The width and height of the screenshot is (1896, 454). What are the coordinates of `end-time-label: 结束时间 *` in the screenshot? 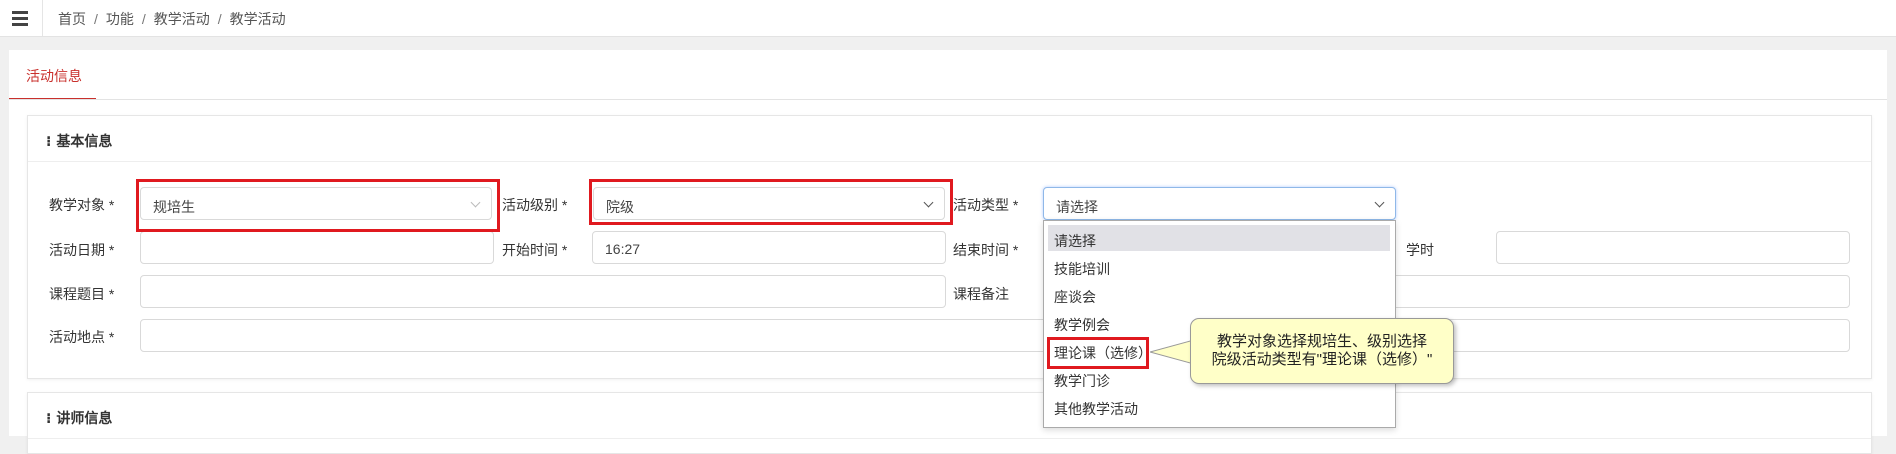 It's located at (986, 250).